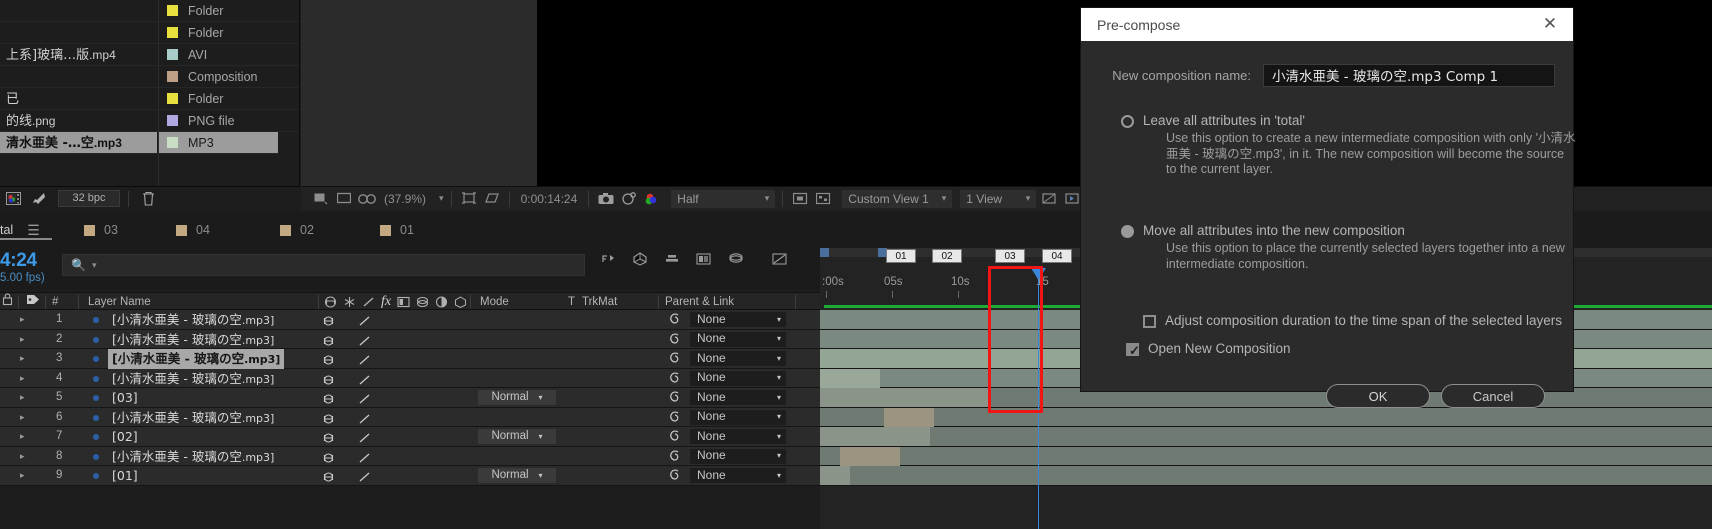 This screenshot has width=1712, height=529. Describe the element at coordinates (7, 302) in the screenshot. I see `lock-icon` at that location.